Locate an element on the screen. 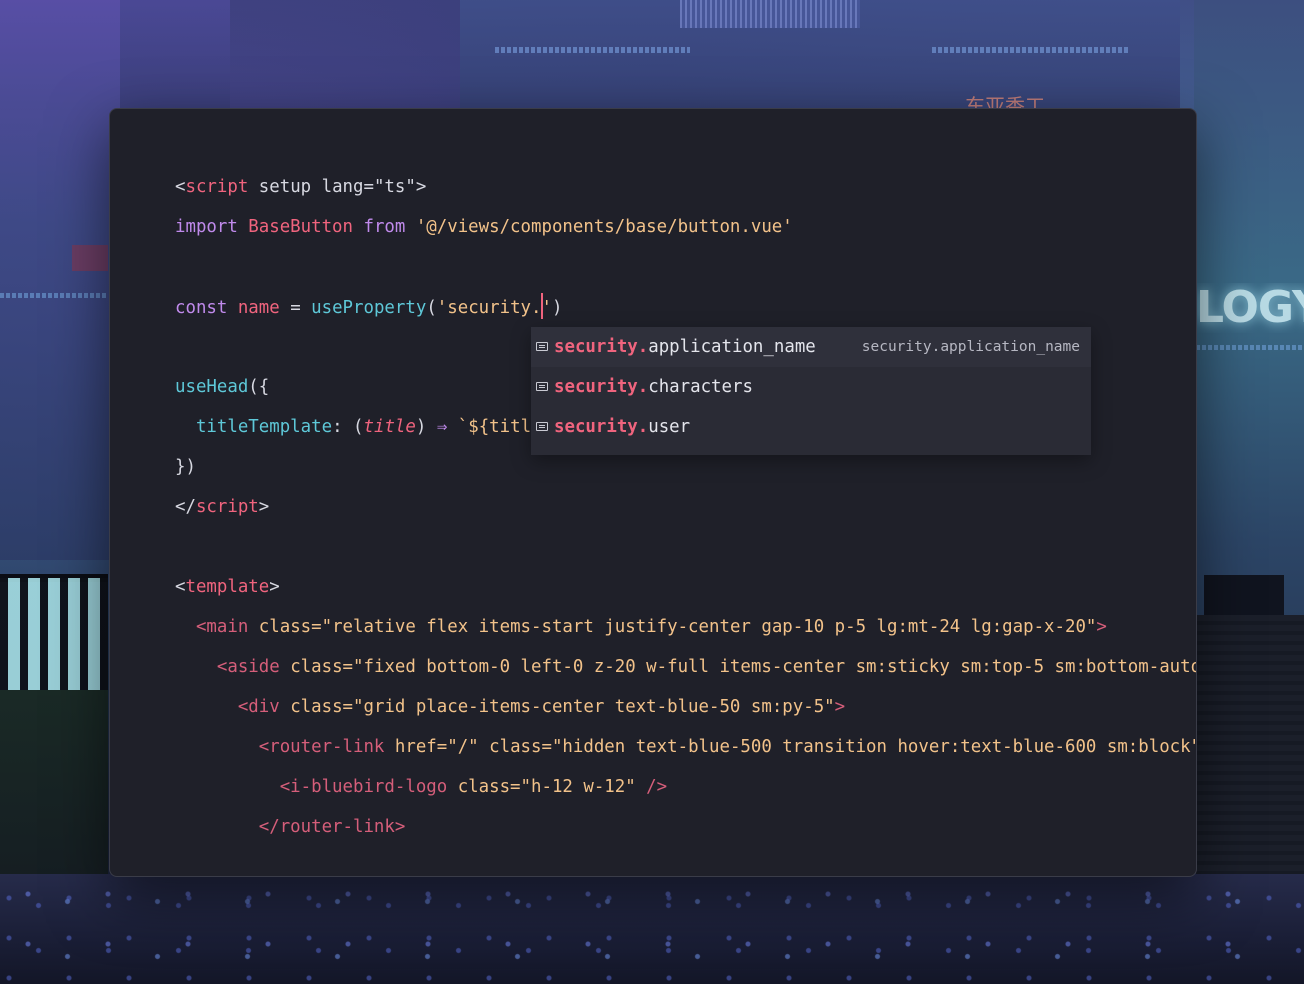  code-token: import is located at coordinates (212, 227).